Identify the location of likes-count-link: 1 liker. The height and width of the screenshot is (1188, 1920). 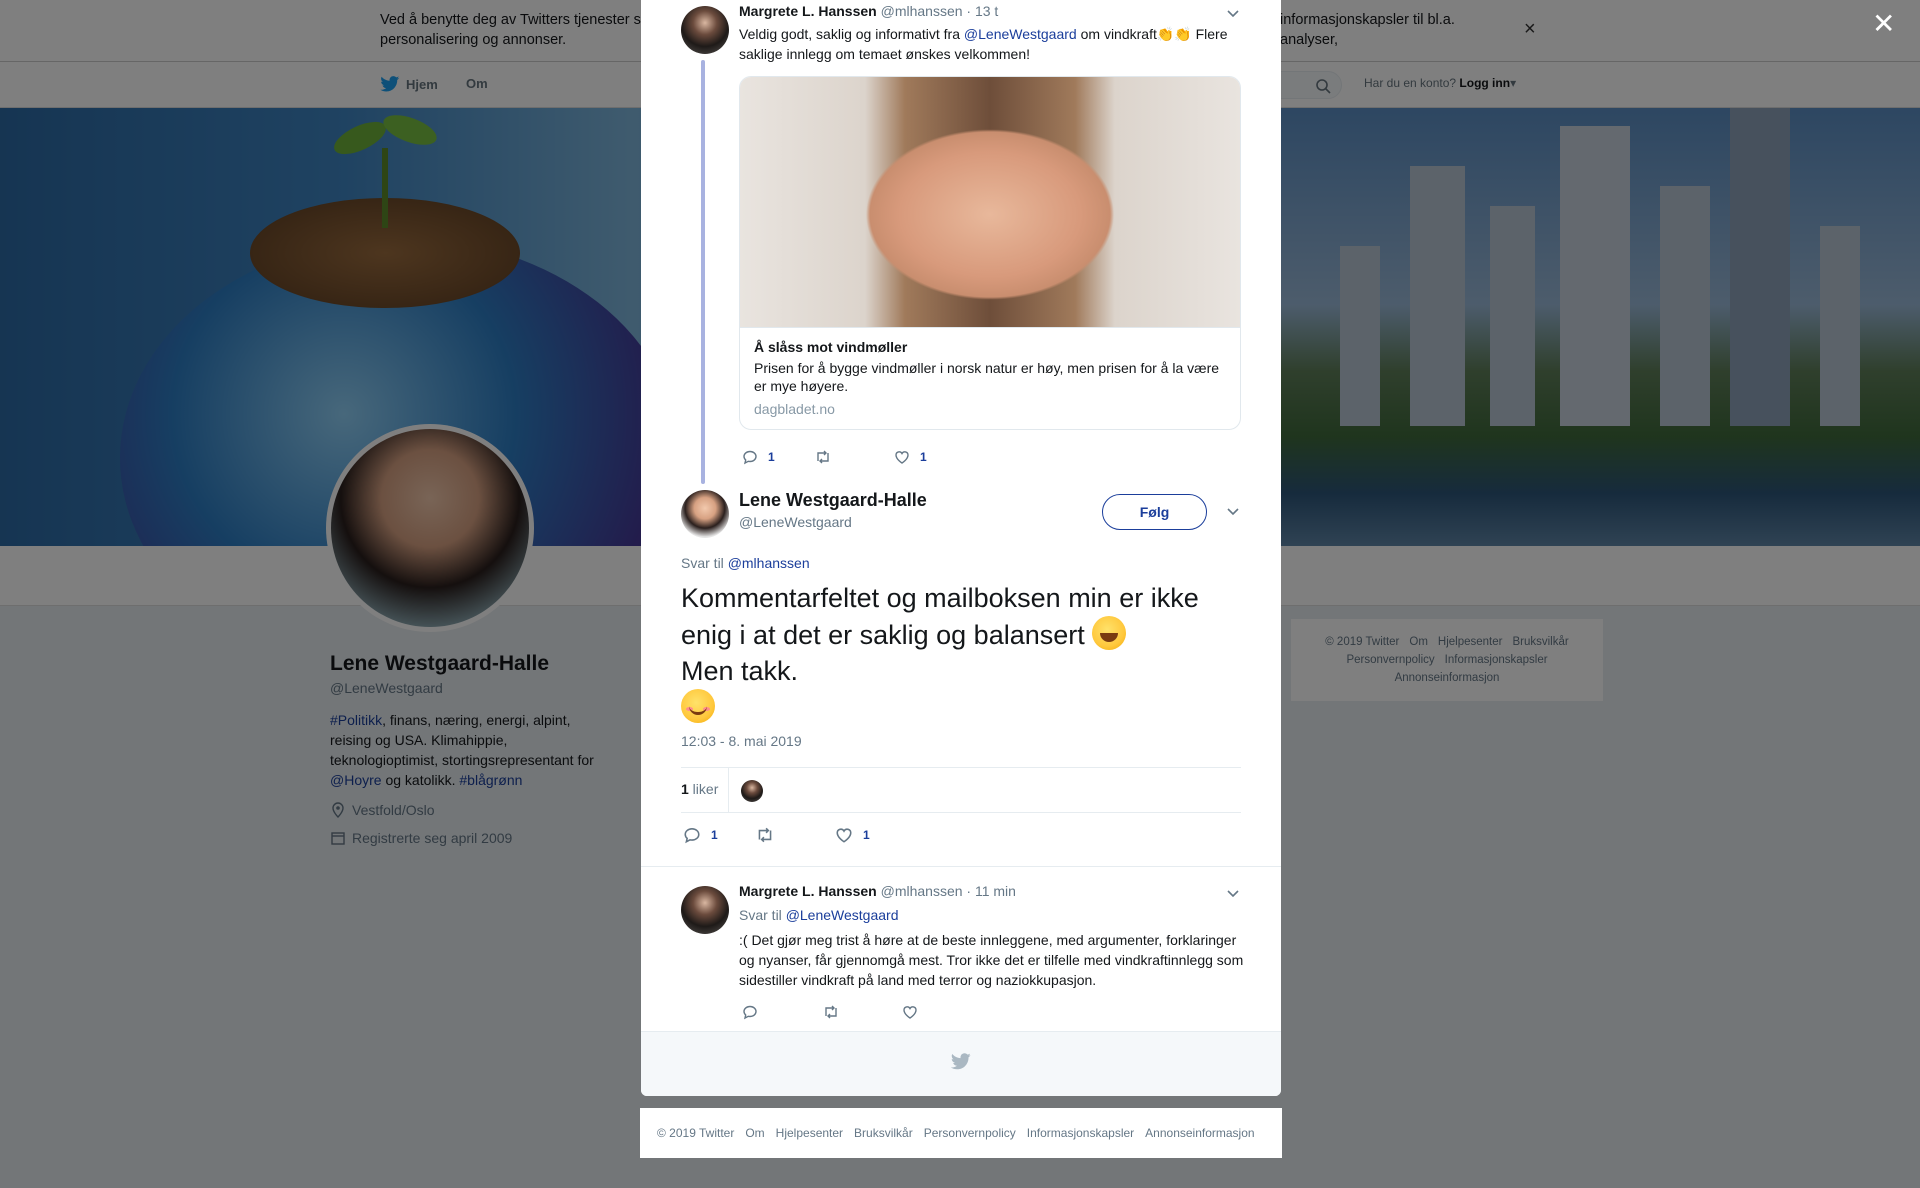
(699, 789).